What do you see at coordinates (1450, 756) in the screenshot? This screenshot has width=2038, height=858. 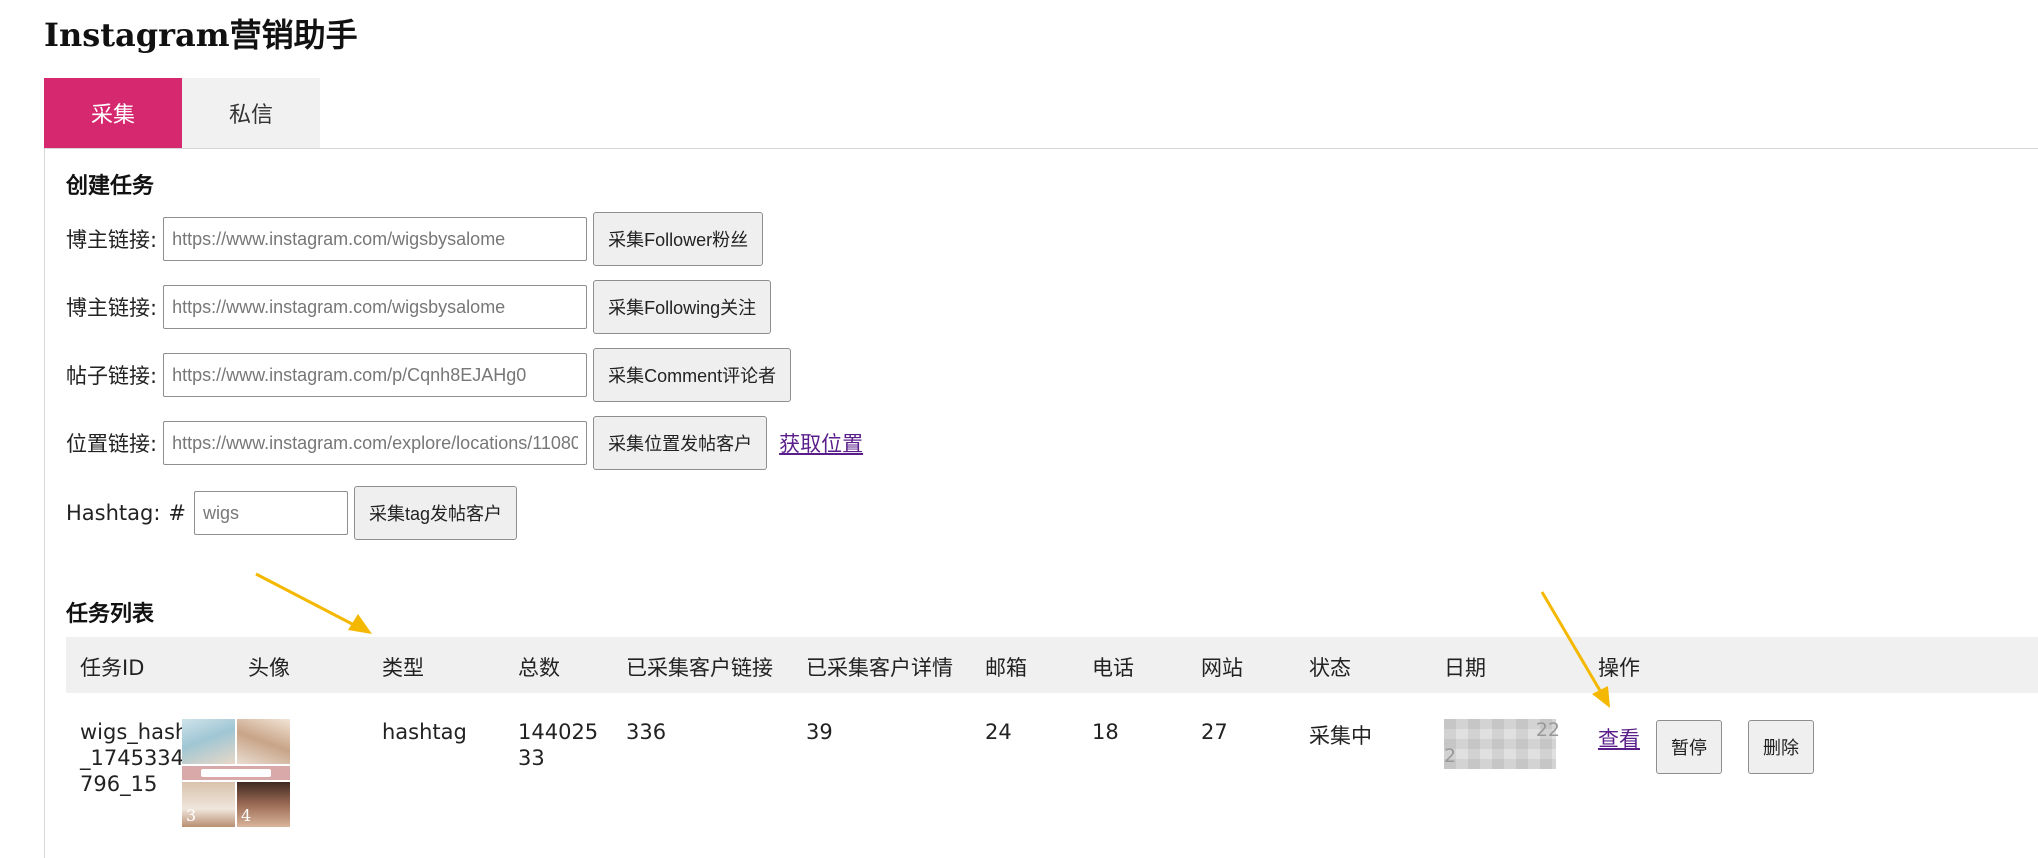 I see `date-fragment: 2` at bounding box center [1450, 756].